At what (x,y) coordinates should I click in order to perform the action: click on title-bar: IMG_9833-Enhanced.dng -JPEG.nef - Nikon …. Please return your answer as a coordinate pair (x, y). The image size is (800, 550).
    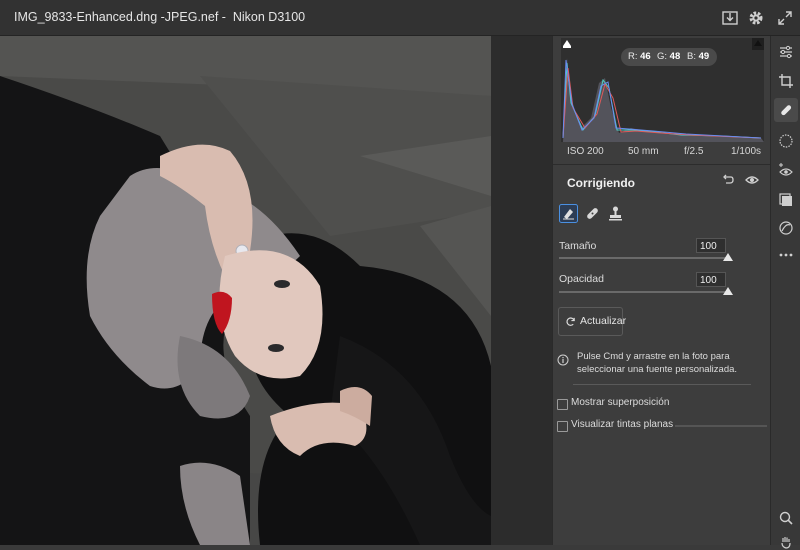
    Looking at the image, I should click on (400, 18).